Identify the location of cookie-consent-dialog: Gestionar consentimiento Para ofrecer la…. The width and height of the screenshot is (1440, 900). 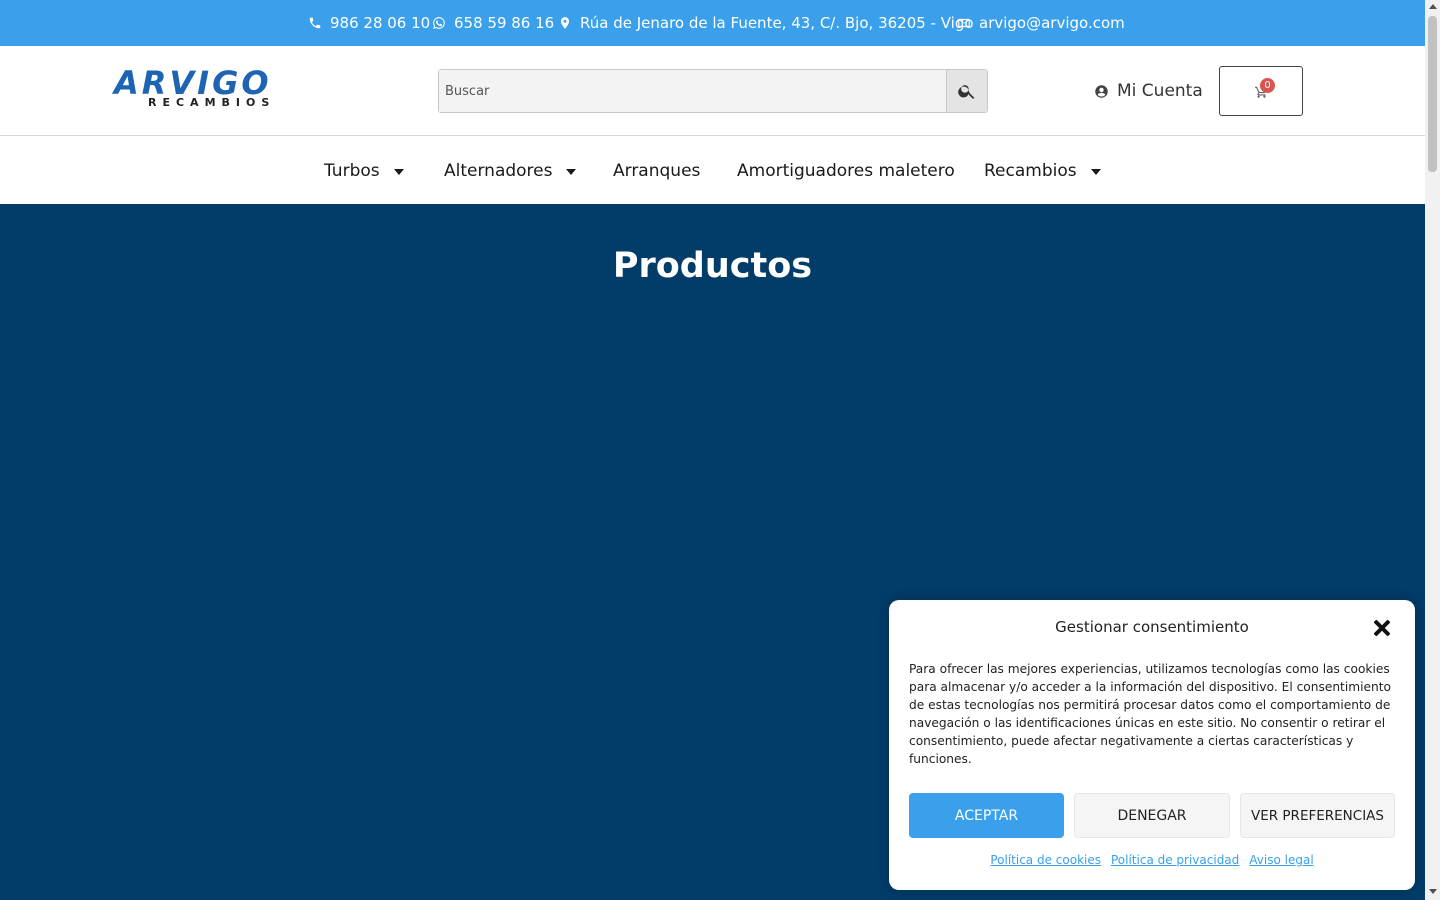
(1152, 745).